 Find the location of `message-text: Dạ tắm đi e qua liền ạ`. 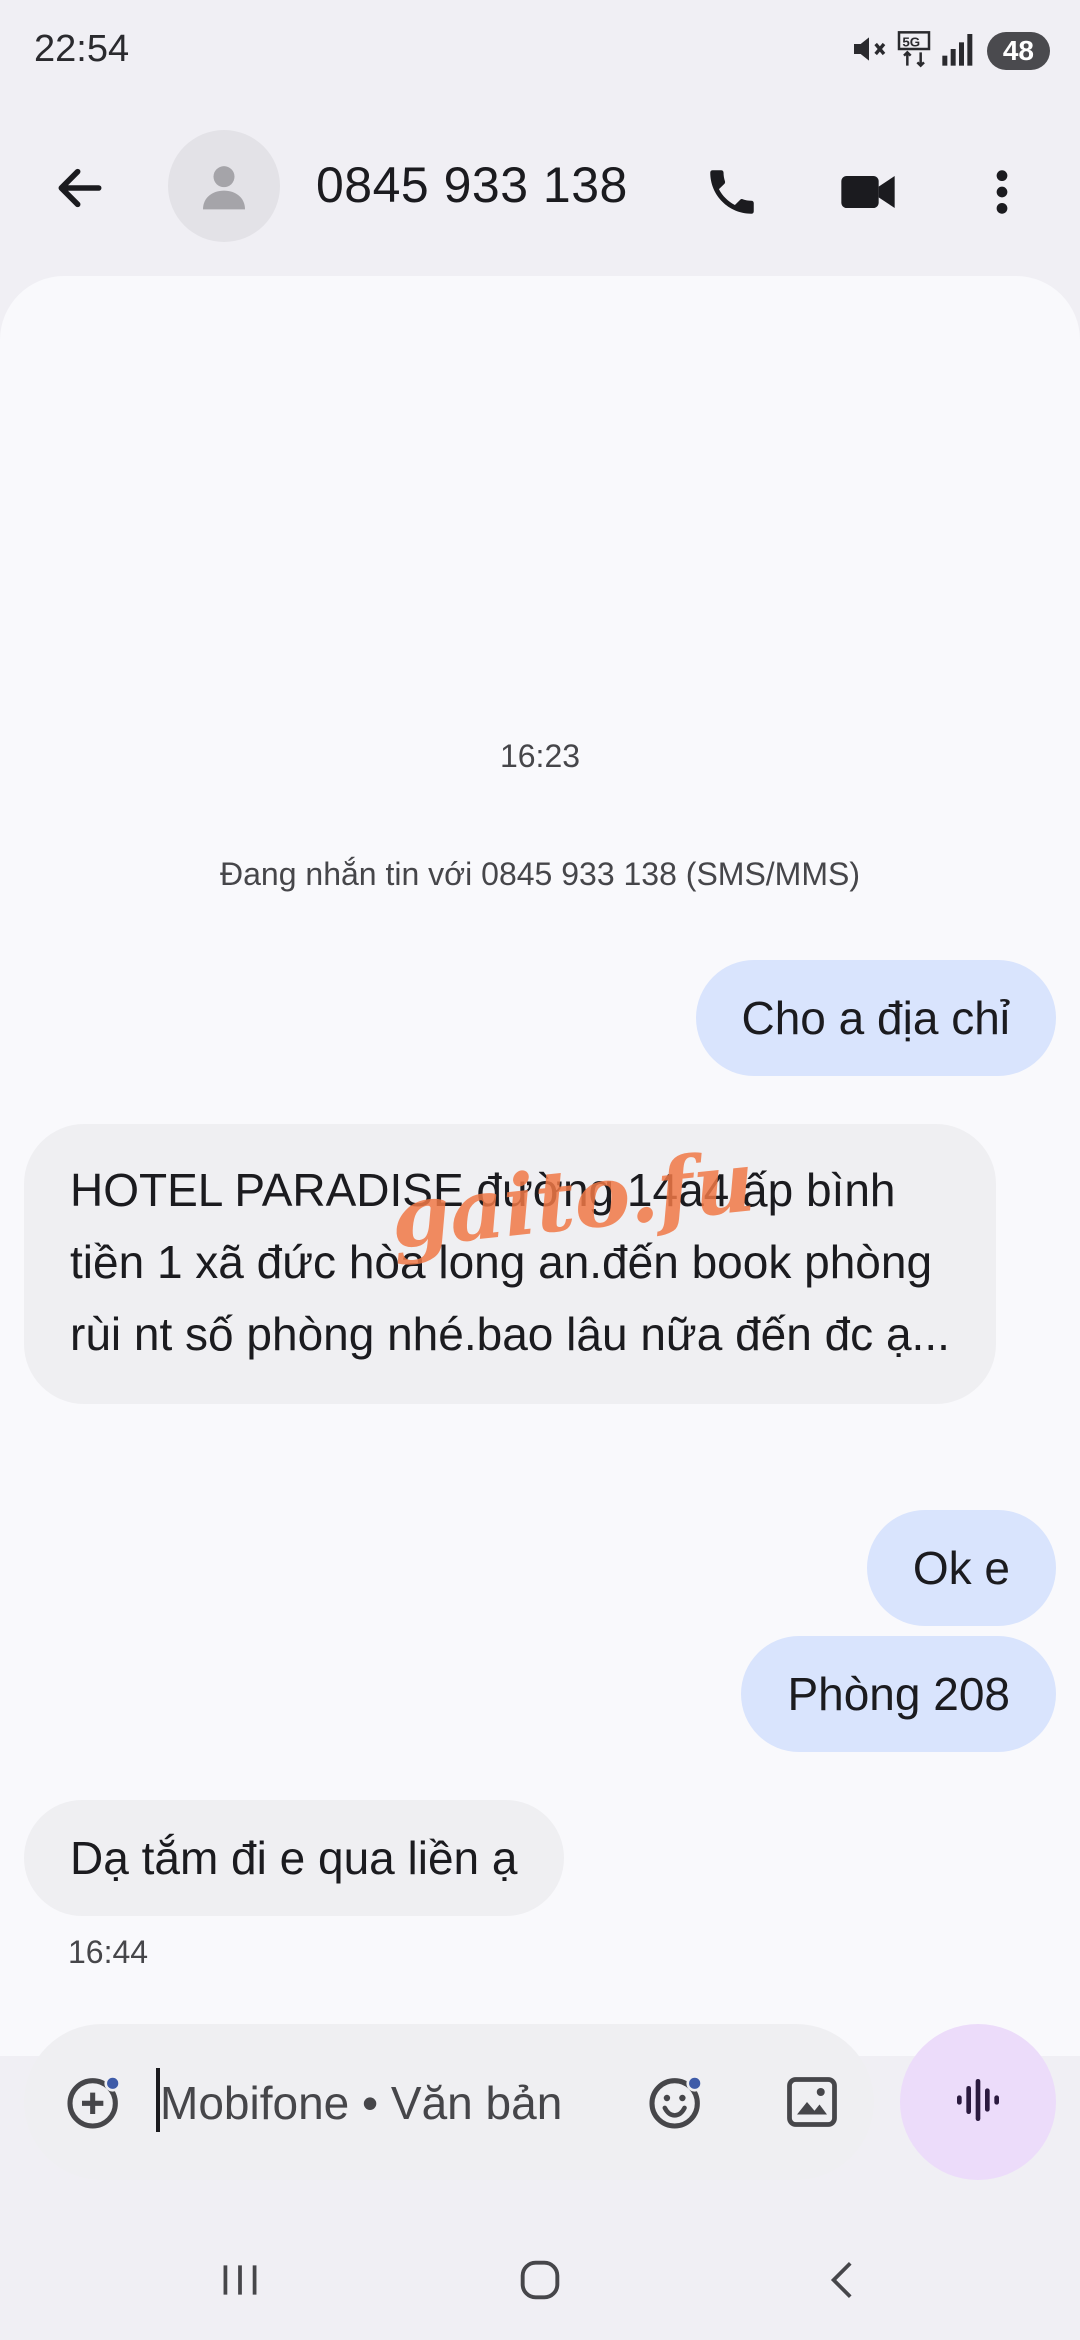

message-text: Dạ tắm đi e qua liền ạ is located at coordinates (294, 1858).